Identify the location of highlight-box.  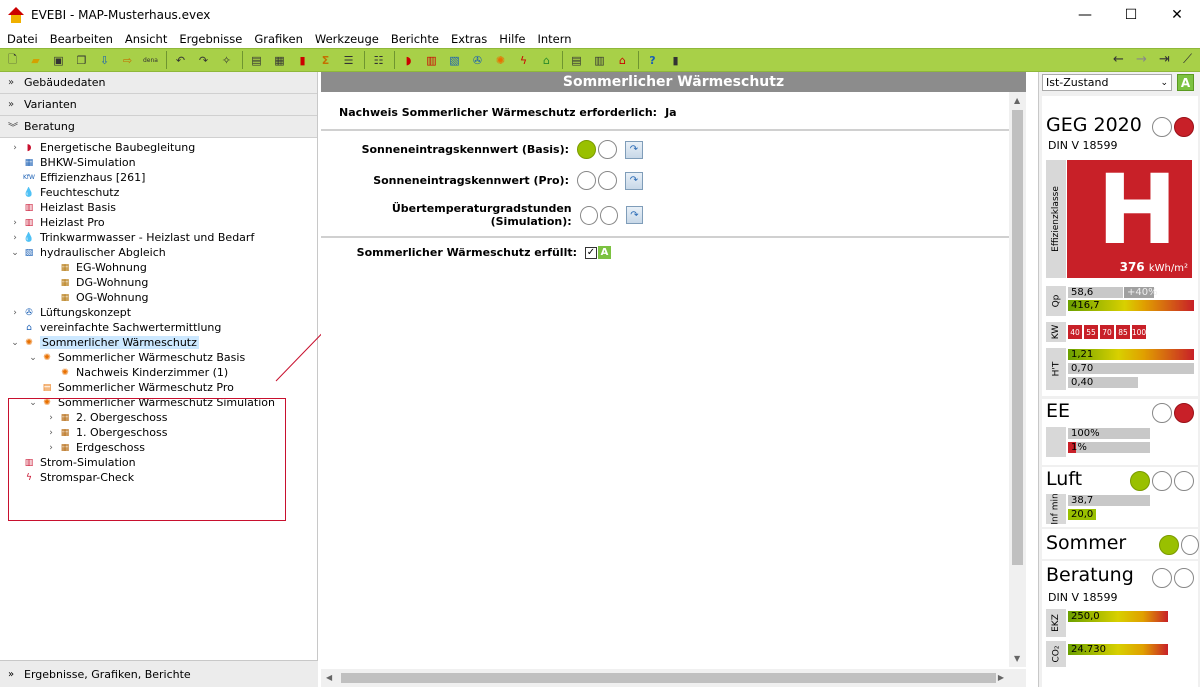
(147, 459).